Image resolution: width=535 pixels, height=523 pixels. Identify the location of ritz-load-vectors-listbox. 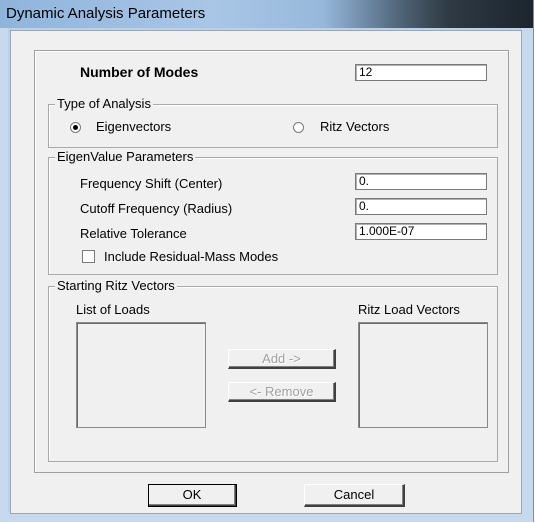
(423, 375).